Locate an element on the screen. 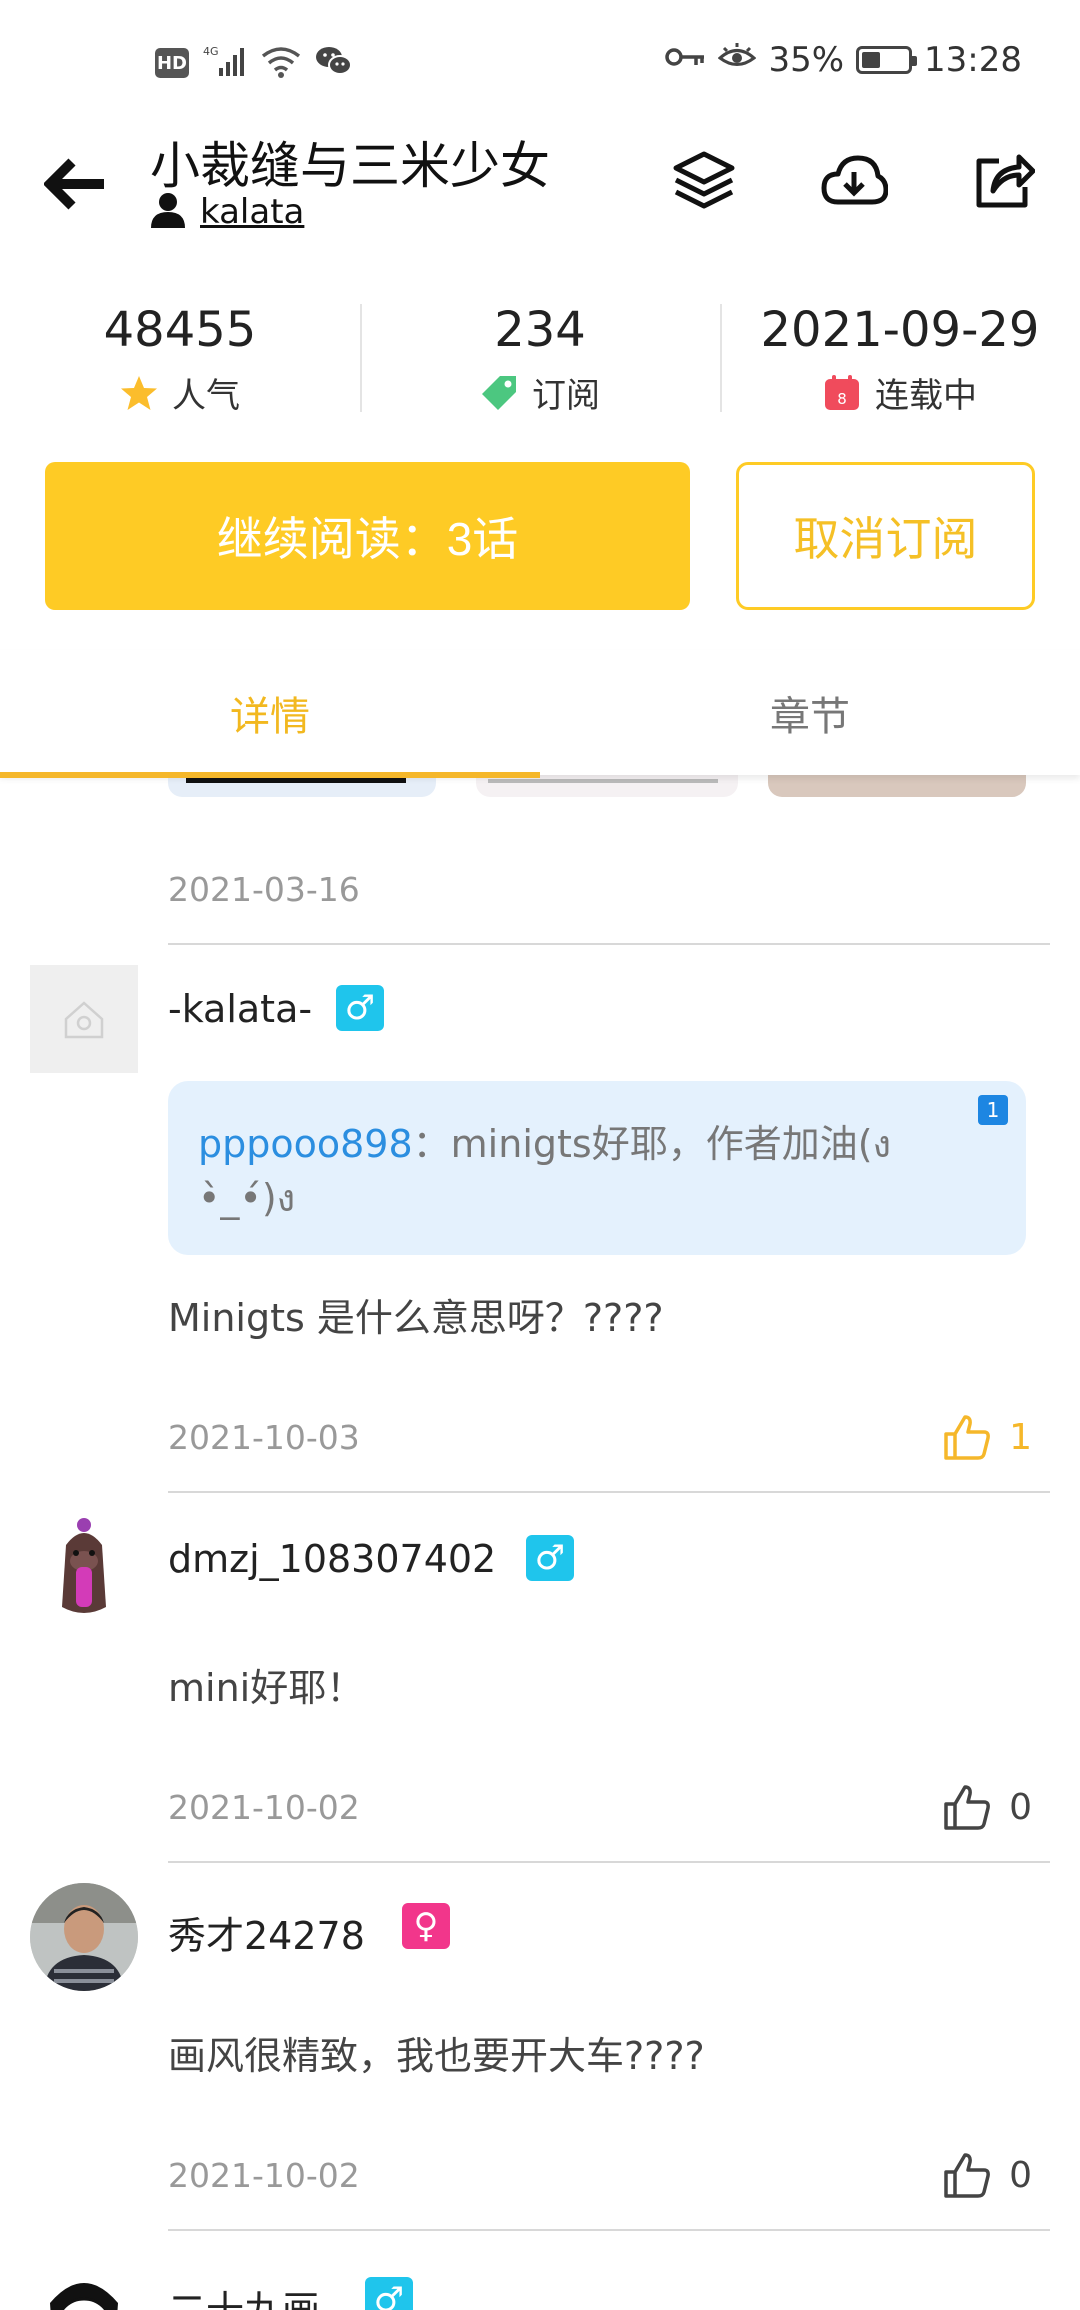  layers-button is located at coordinates (704, 180).